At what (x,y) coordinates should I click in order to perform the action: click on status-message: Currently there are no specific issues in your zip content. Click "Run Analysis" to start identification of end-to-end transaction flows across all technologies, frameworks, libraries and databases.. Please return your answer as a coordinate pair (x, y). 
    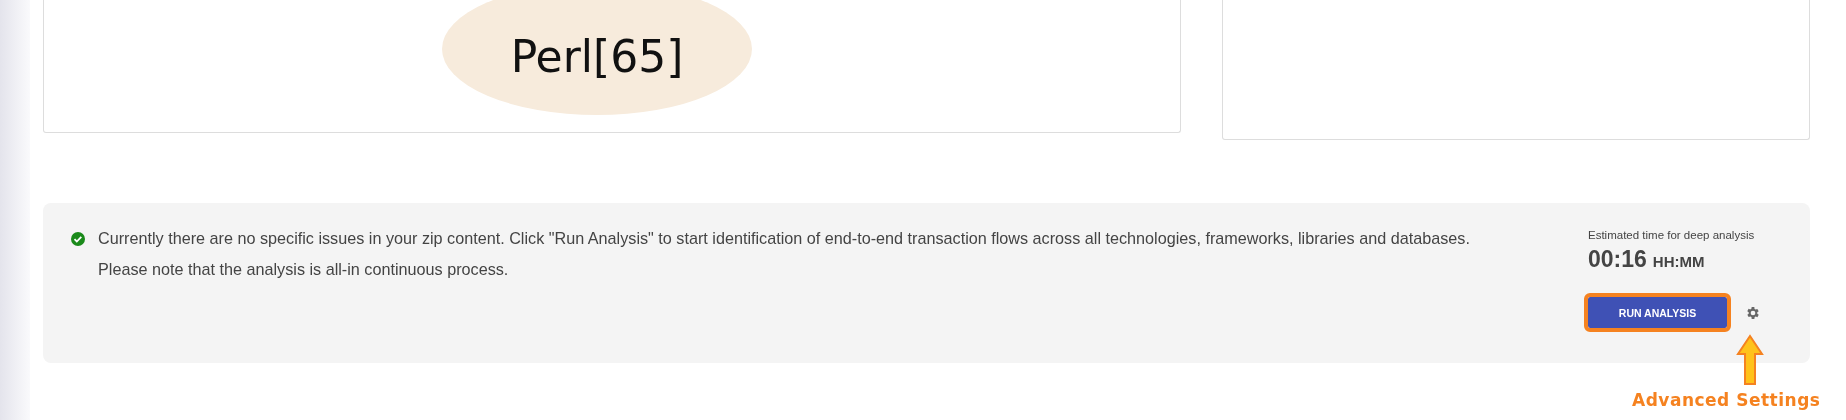
    Looking at the image, I should click on (784, 238).